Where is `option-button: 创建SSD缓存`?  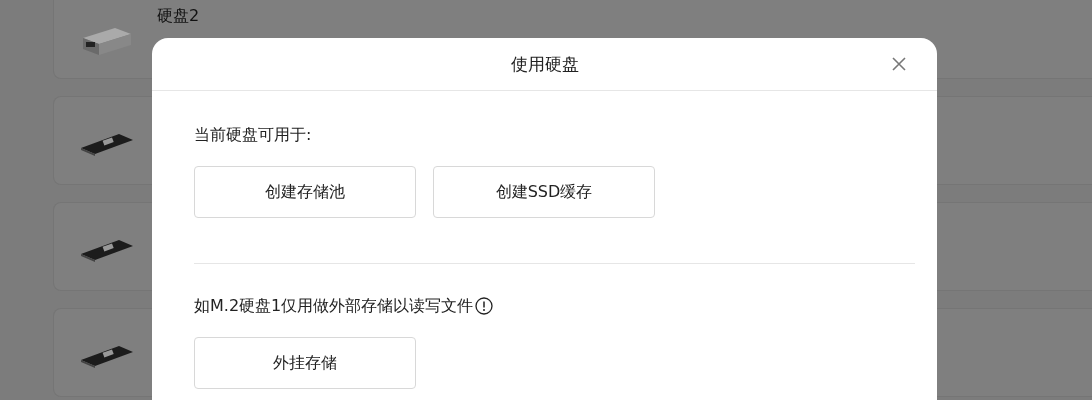
option-button: 创建SSD缓存 is located at coordinates (544, 192).